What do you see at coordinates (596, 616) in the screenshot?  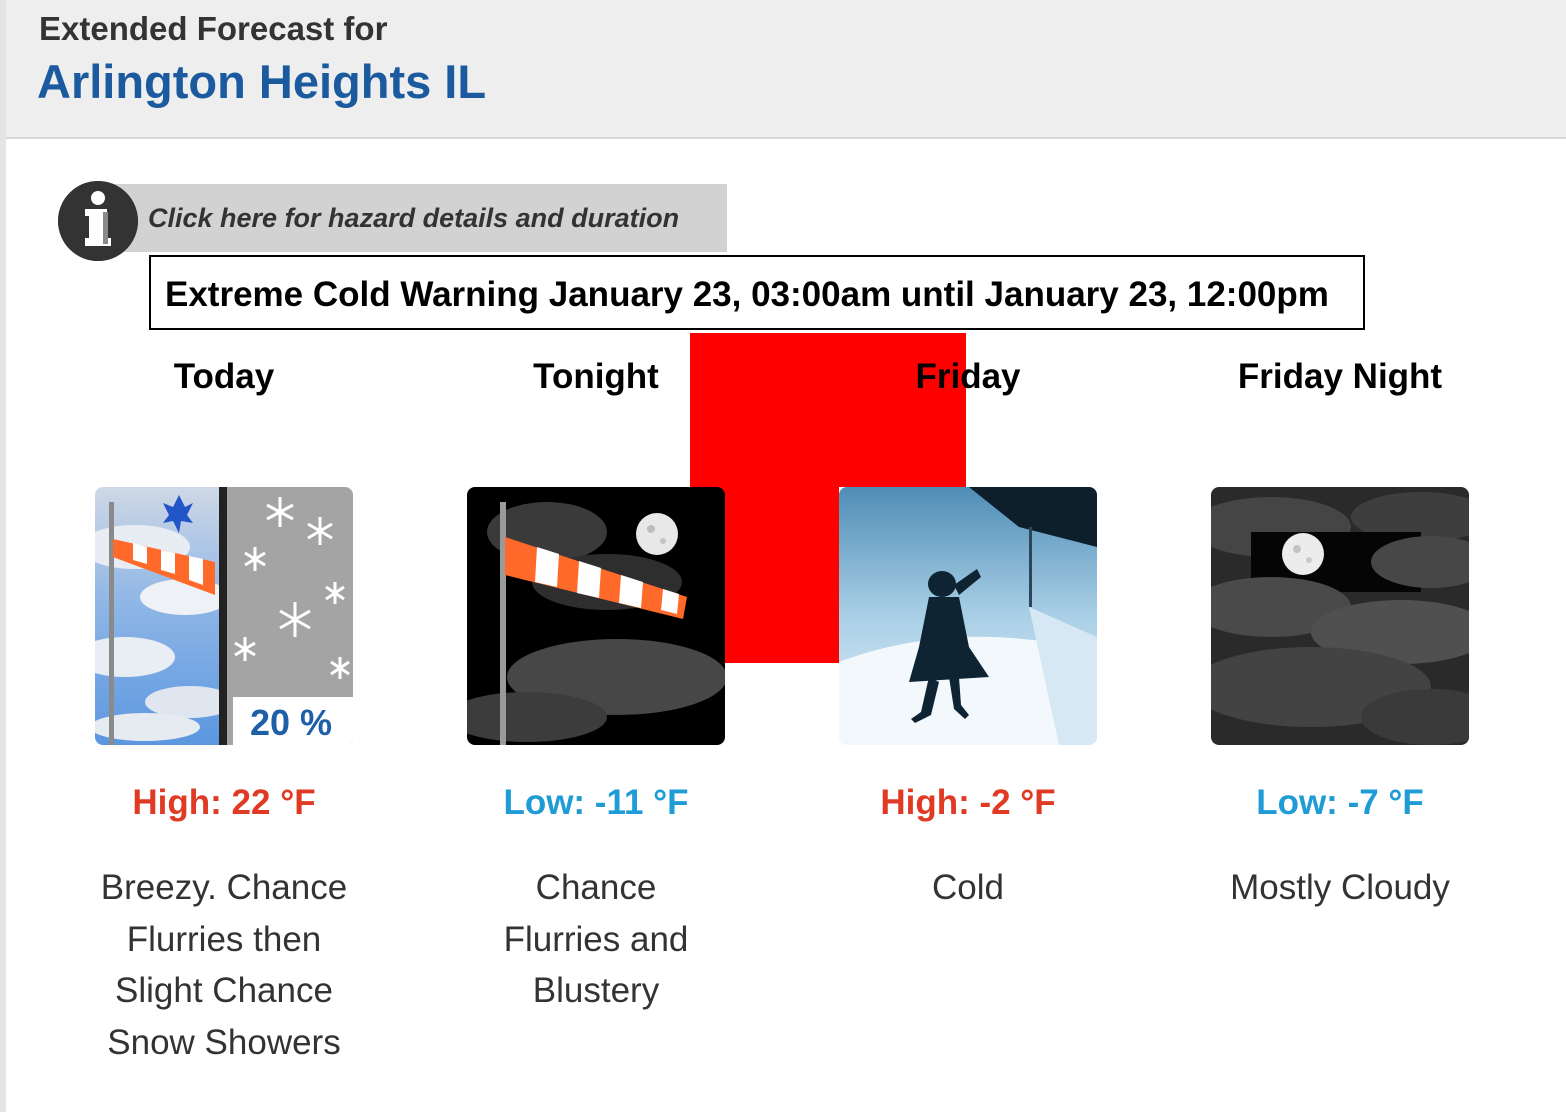 I see `windy-night-icon` at bounding box center [596, 616].